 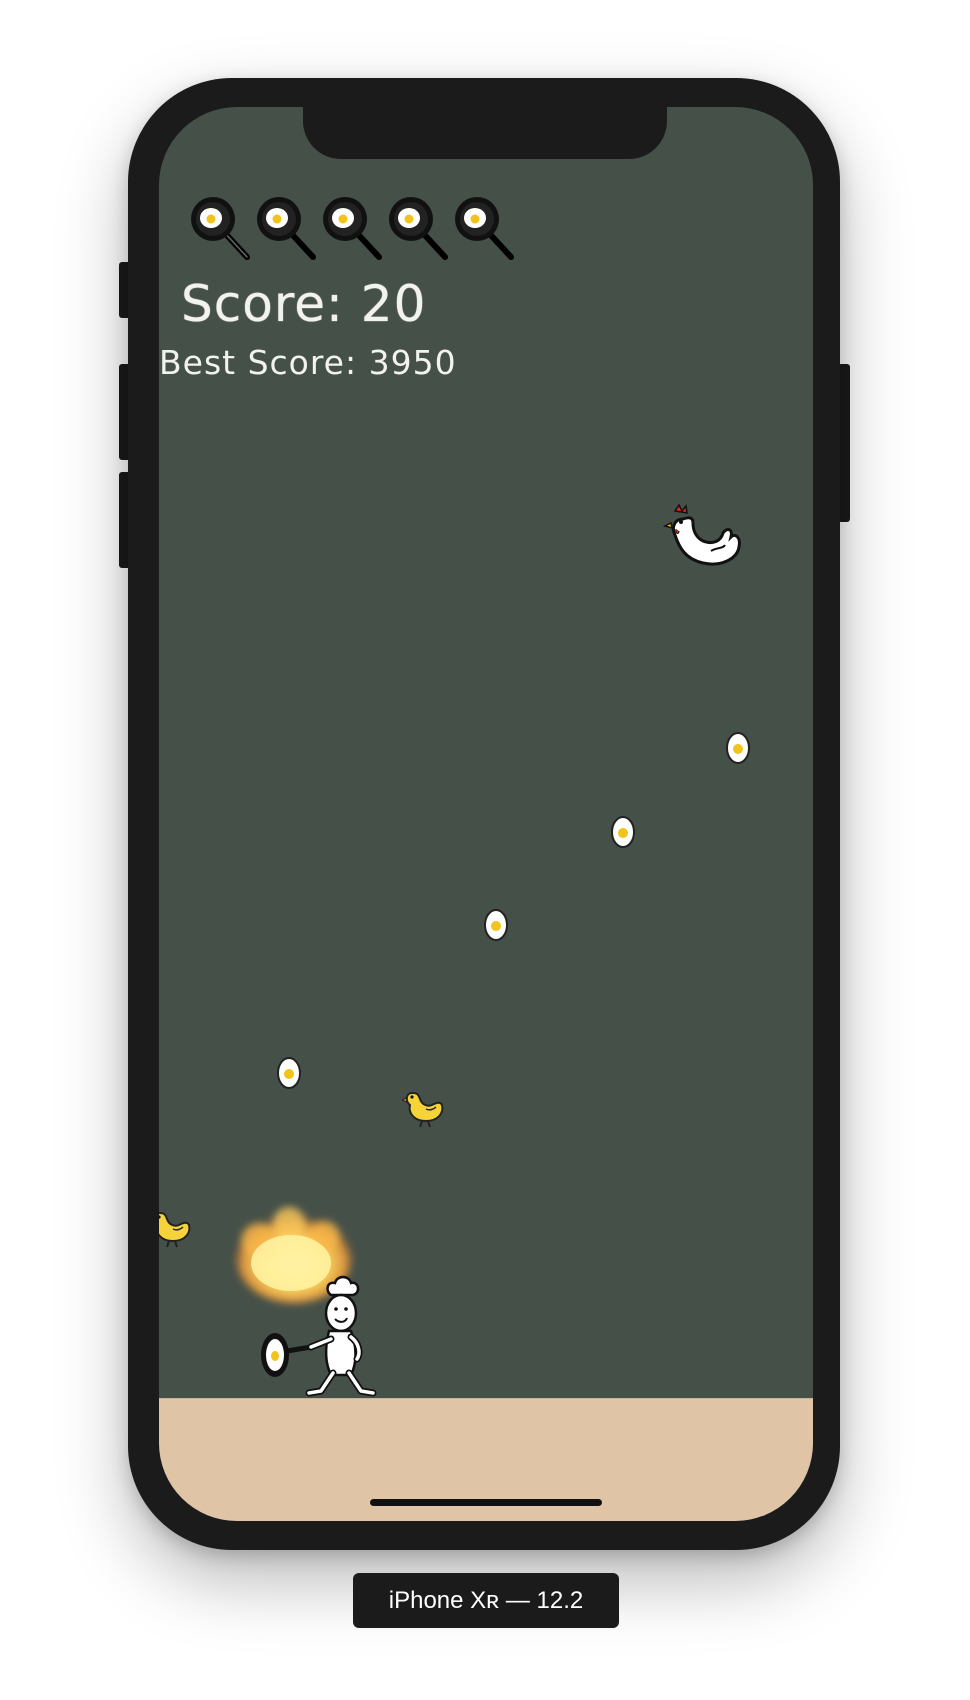 What do you see at coordinates (323, 1335) in the screenshot?
I see `chef-player-icon` at bounding box center [323, 1335].